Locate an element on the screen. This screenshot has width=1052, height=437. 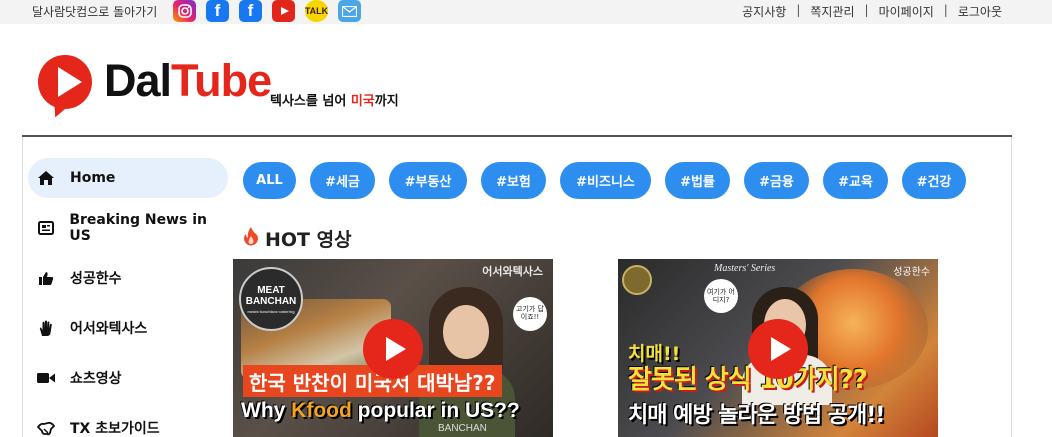
logo-line-1: MEAT is located at coordinates (271, 290).